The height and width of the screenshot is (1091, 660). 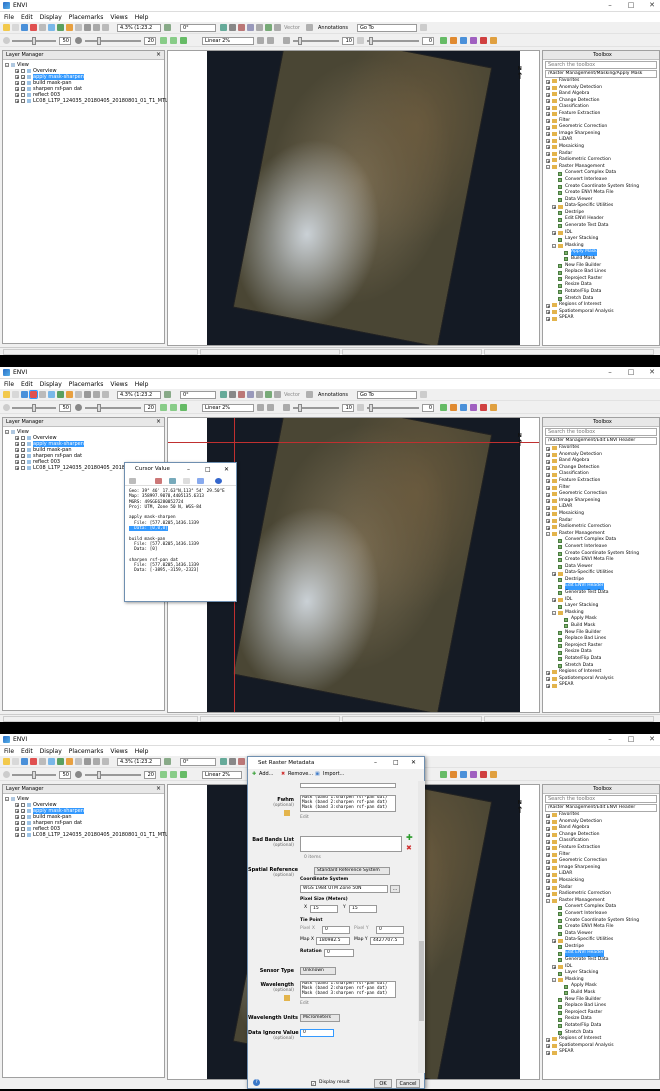 I want to click on zoom-select: 4.3% (1:23.2, so click(x=139, y=762).